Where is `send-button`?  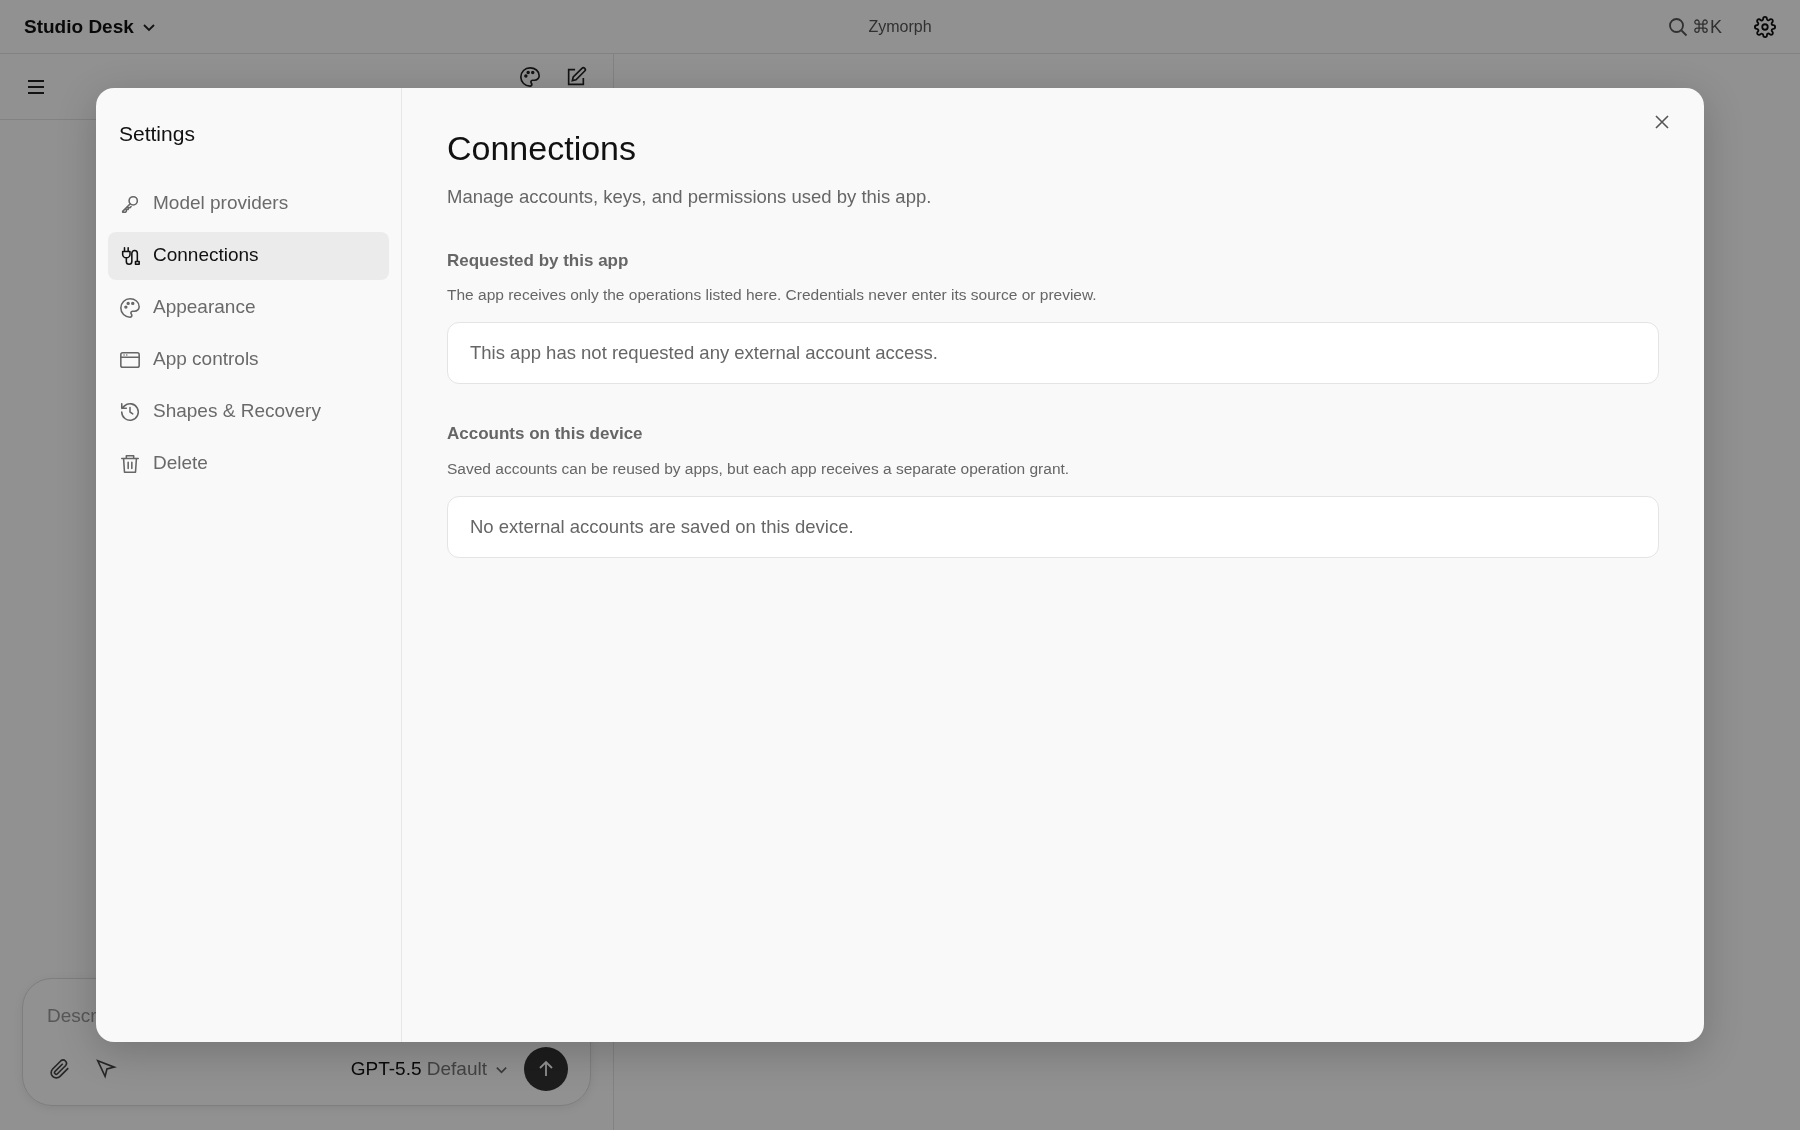
send-button is located at coordinates (546, 1069).